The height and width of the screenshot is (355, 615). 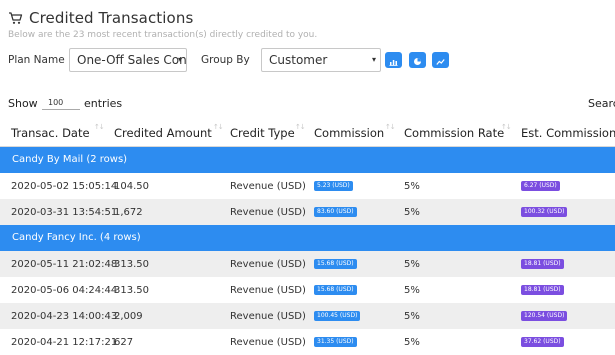 I want to click on cell-date: 2020-03-31 13:54:51, so click(x=64, y=212).